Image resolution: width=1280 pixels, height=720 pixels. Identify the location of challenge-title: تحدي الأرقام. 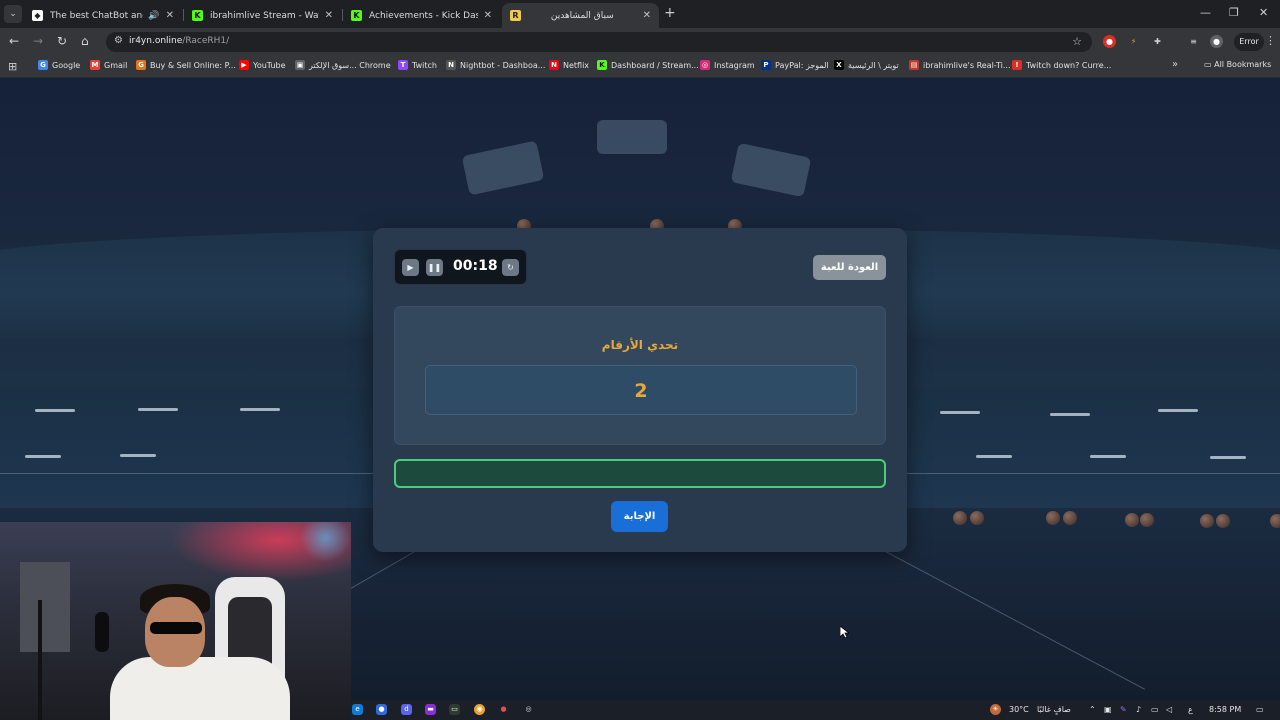
(640, 345).